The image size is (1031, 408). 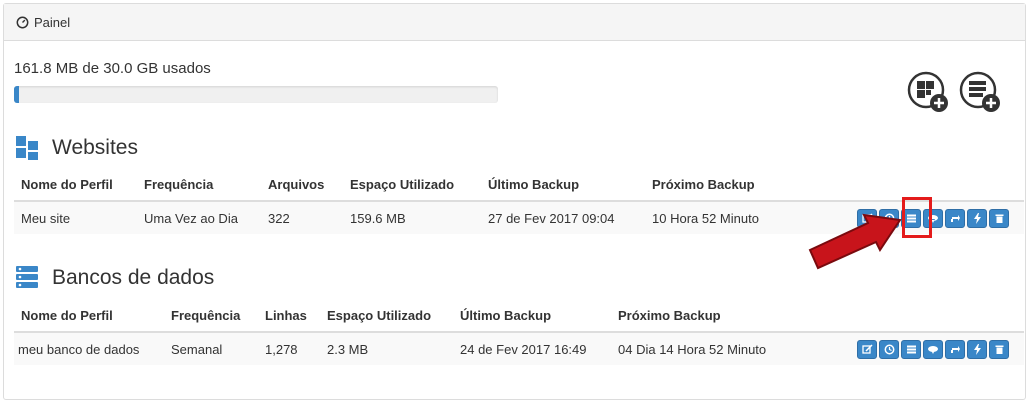 I want to click on frequency: Semanal, so click(x=211, y=348).